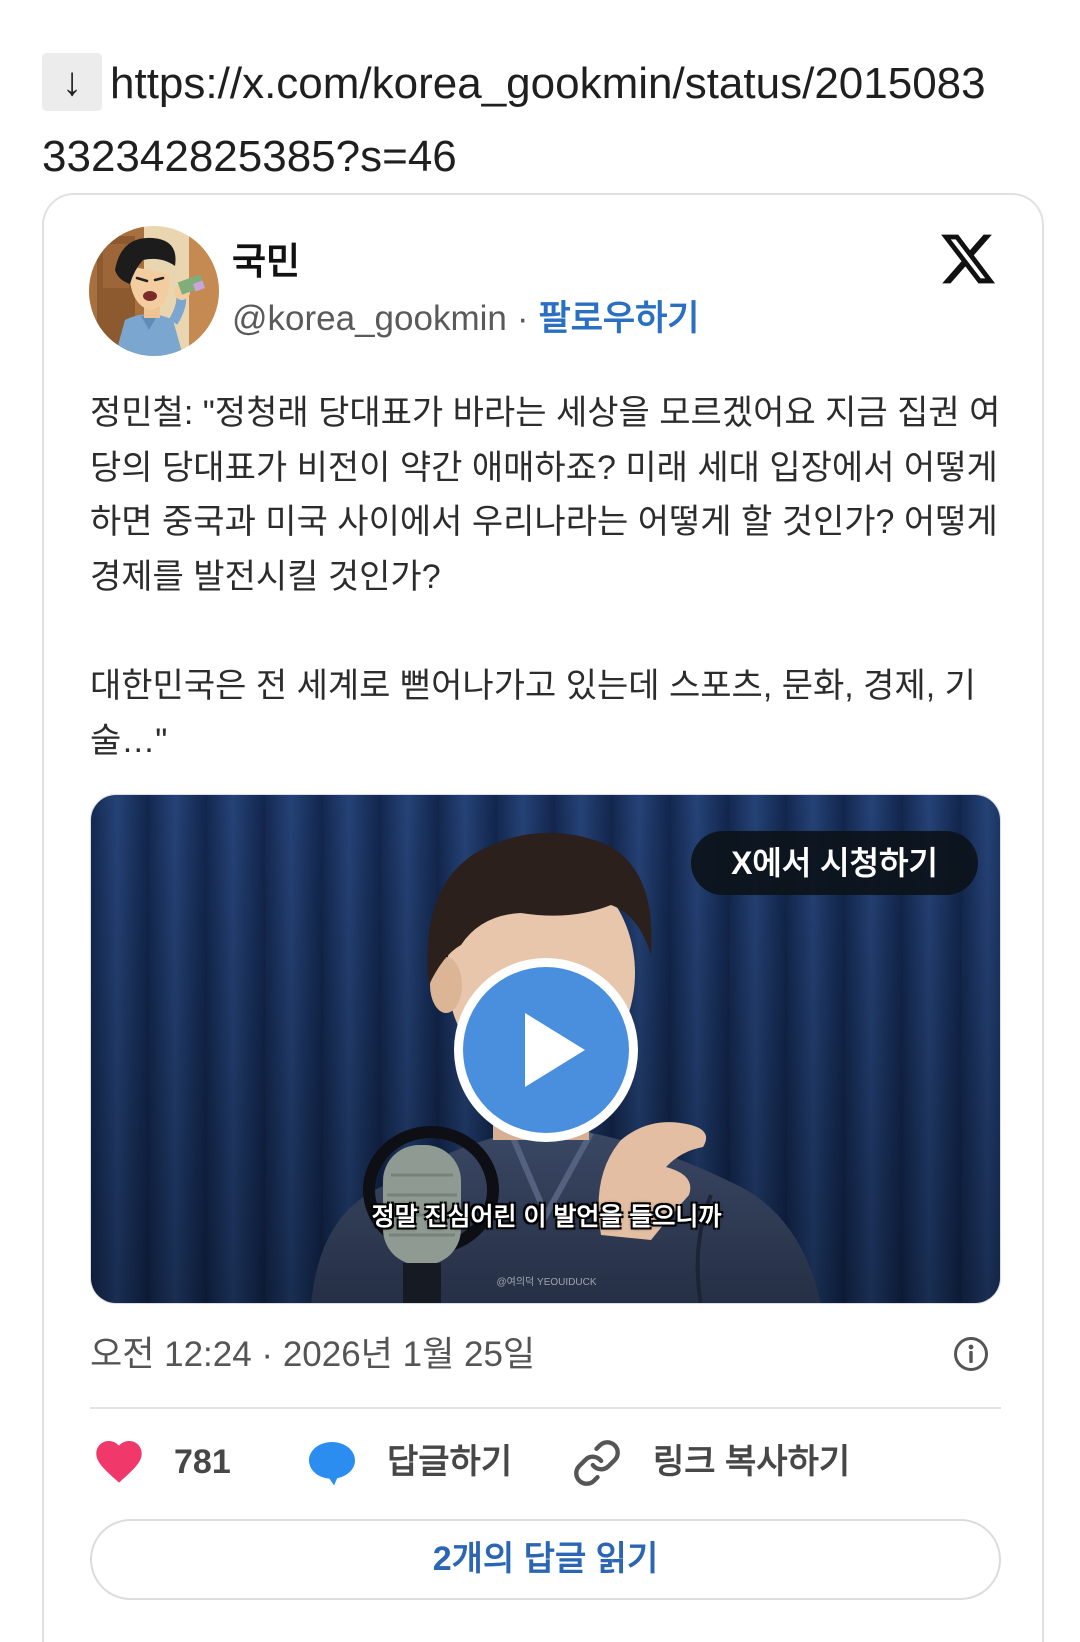 The width and height of the screenshot is (1080, 1642). I want to click on tweet-paragraph: 대한민국은 전 세계로 뻗어나가고 있는데 스포츠, 문화, 경제, 기술…", so click(533, 713).